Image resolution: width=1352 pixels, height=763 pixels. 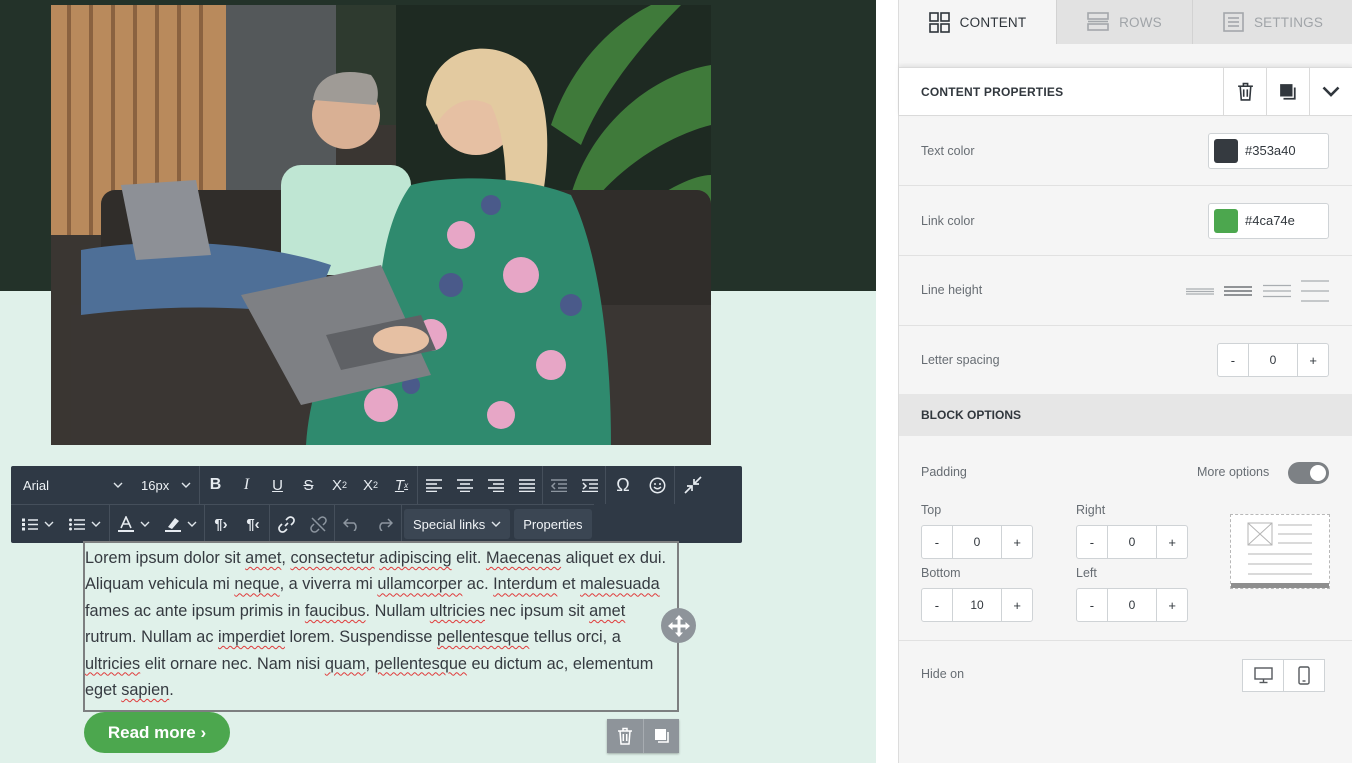 I want to click on text-color-label: Text color, so click(x=948, y=151).